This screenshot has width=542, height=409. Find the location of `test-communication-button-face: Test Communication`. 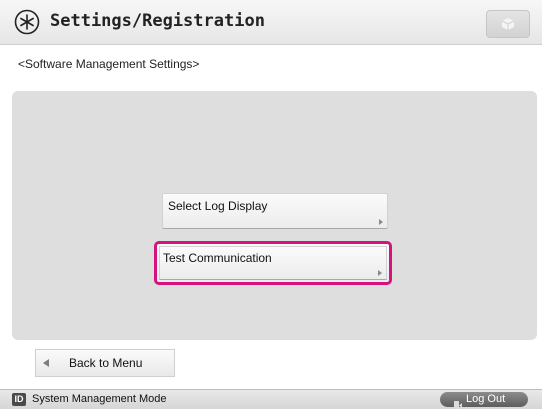

test-communication-button-face: Test Communication is located at coordinates (273, 263).